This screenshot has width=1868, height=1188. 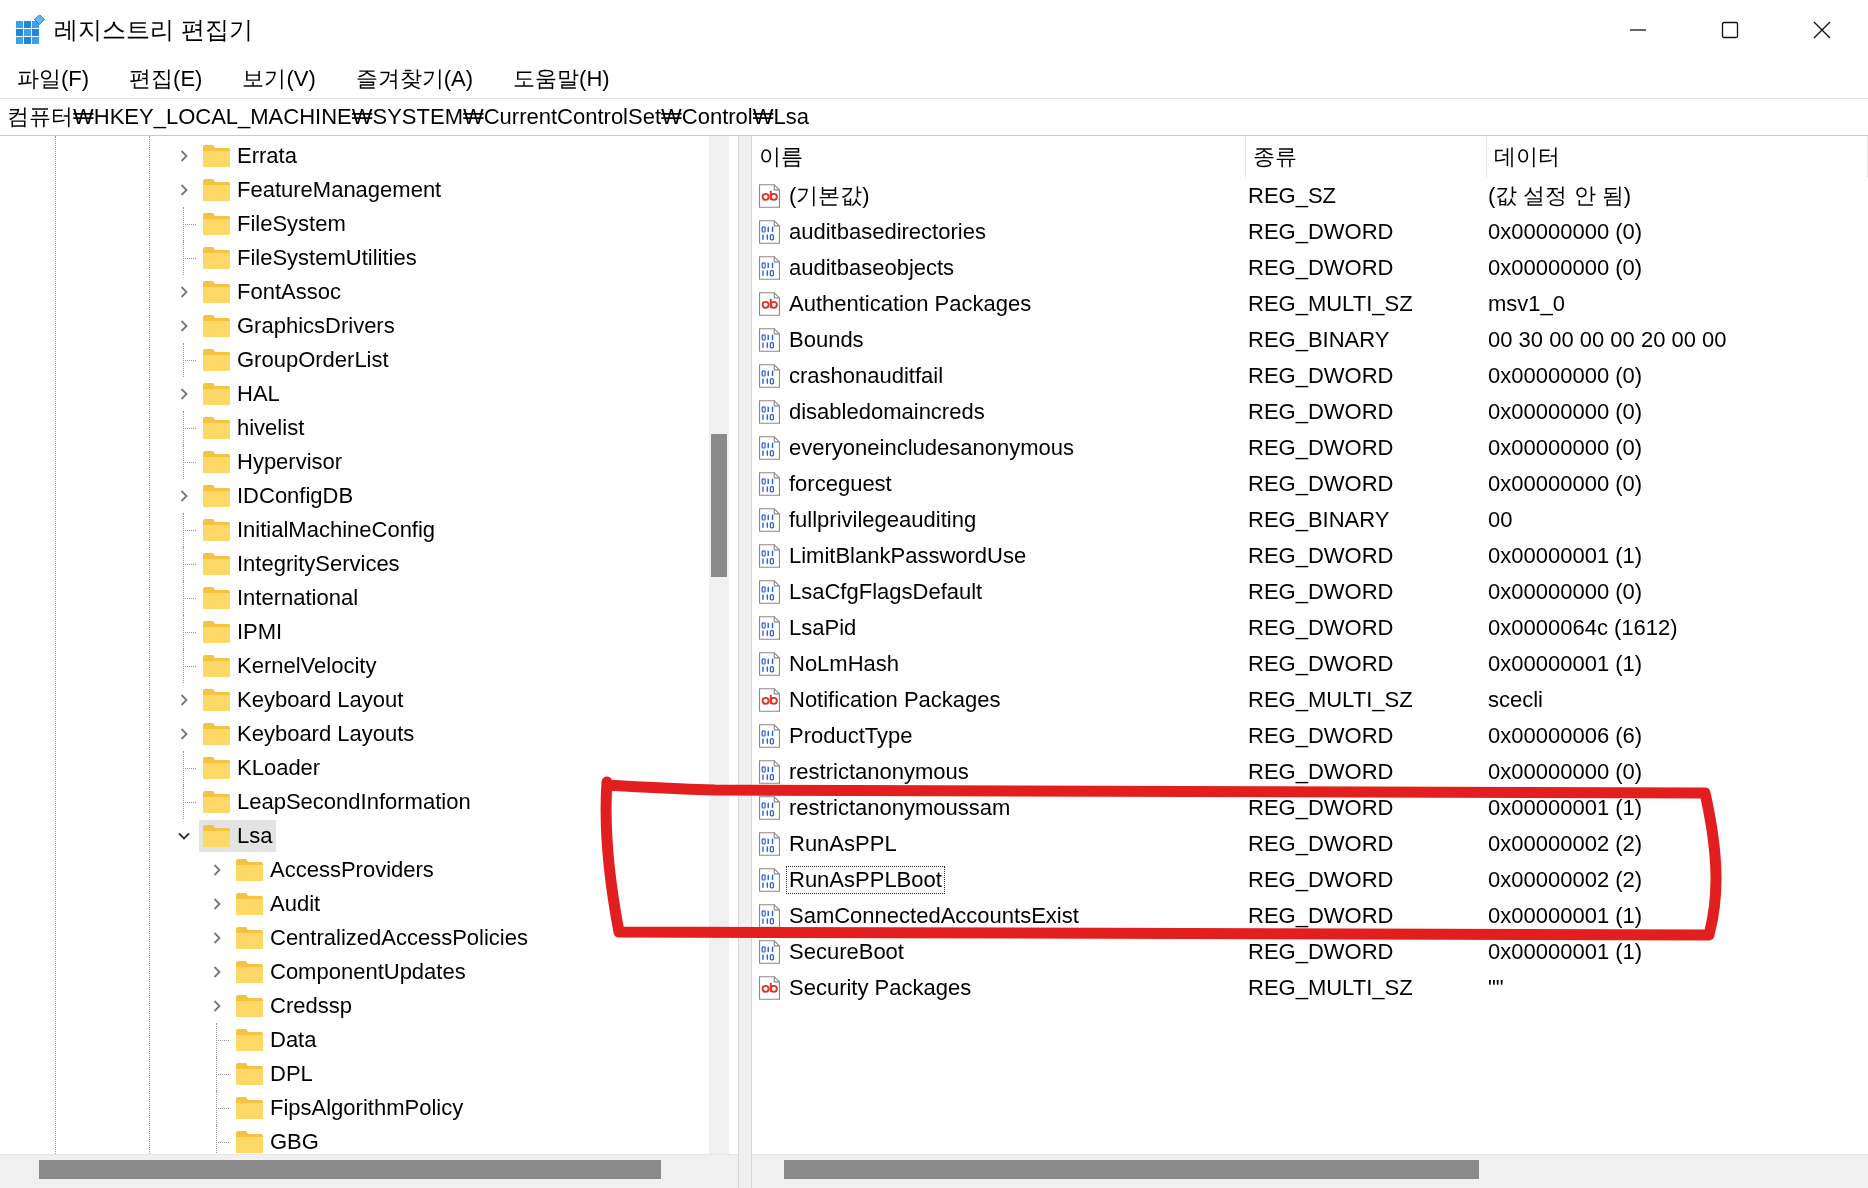 What do you see at coordinates (298, 598) in the screenshot?
I see `tree-item-label: International` at bounding box center [298, 598].